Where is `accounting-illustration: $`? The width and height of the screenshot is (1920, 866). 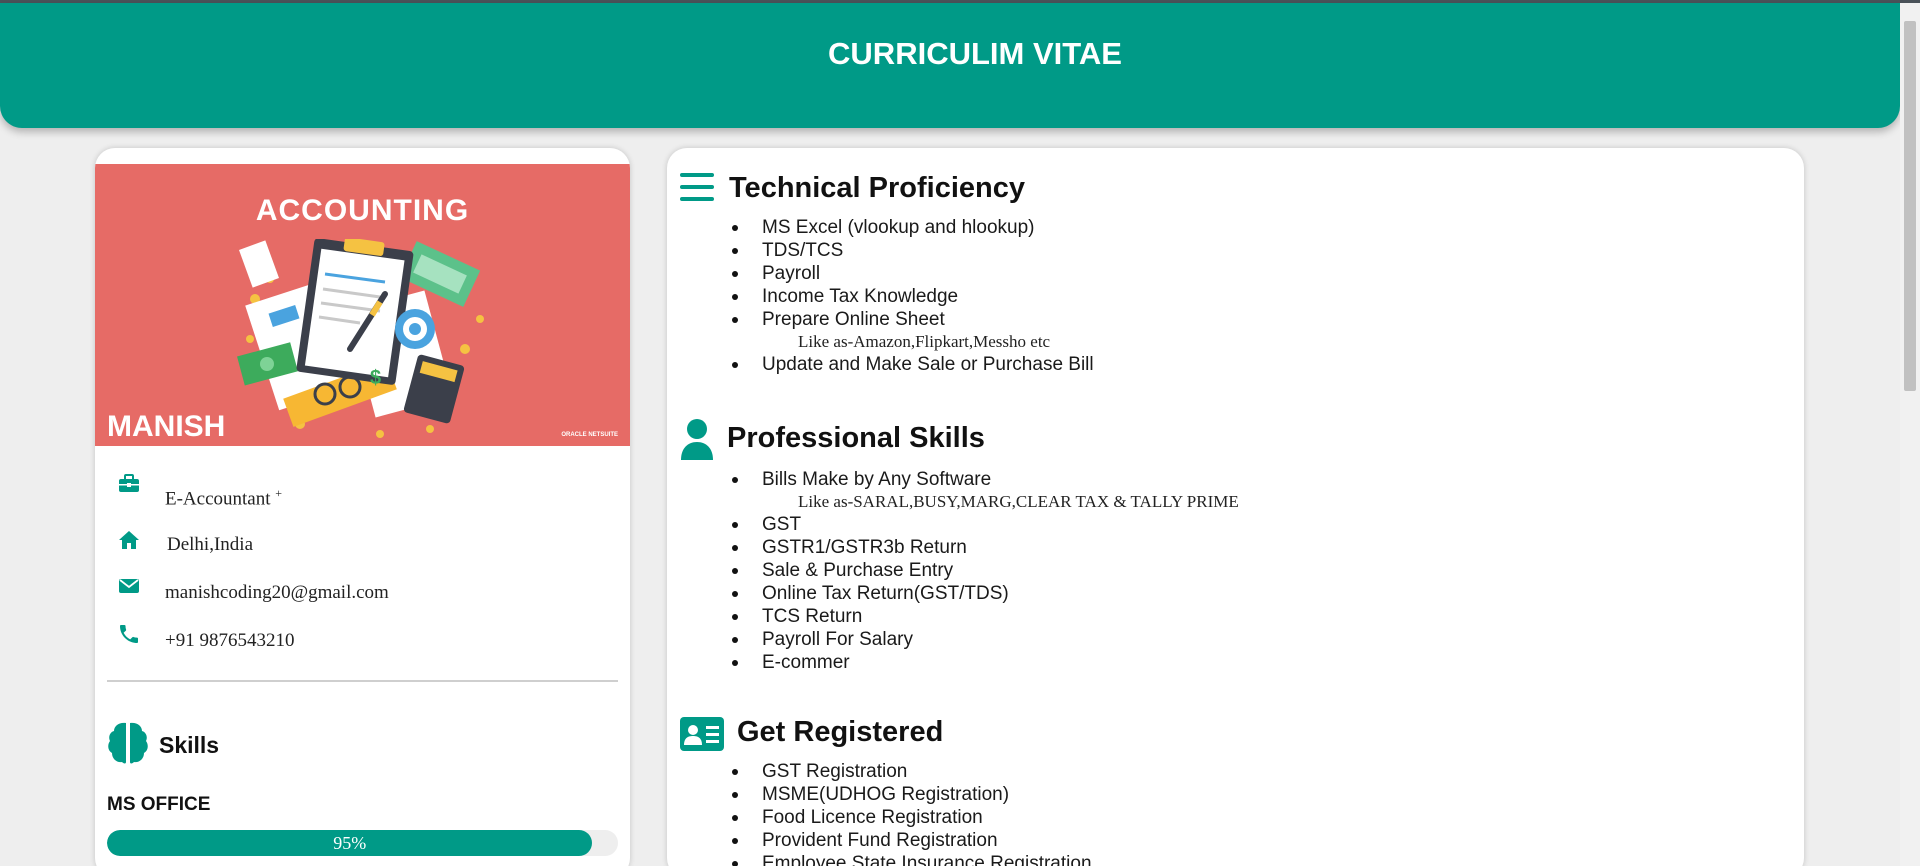 accounting-illustration: $ is located at coordinates (360, 338).